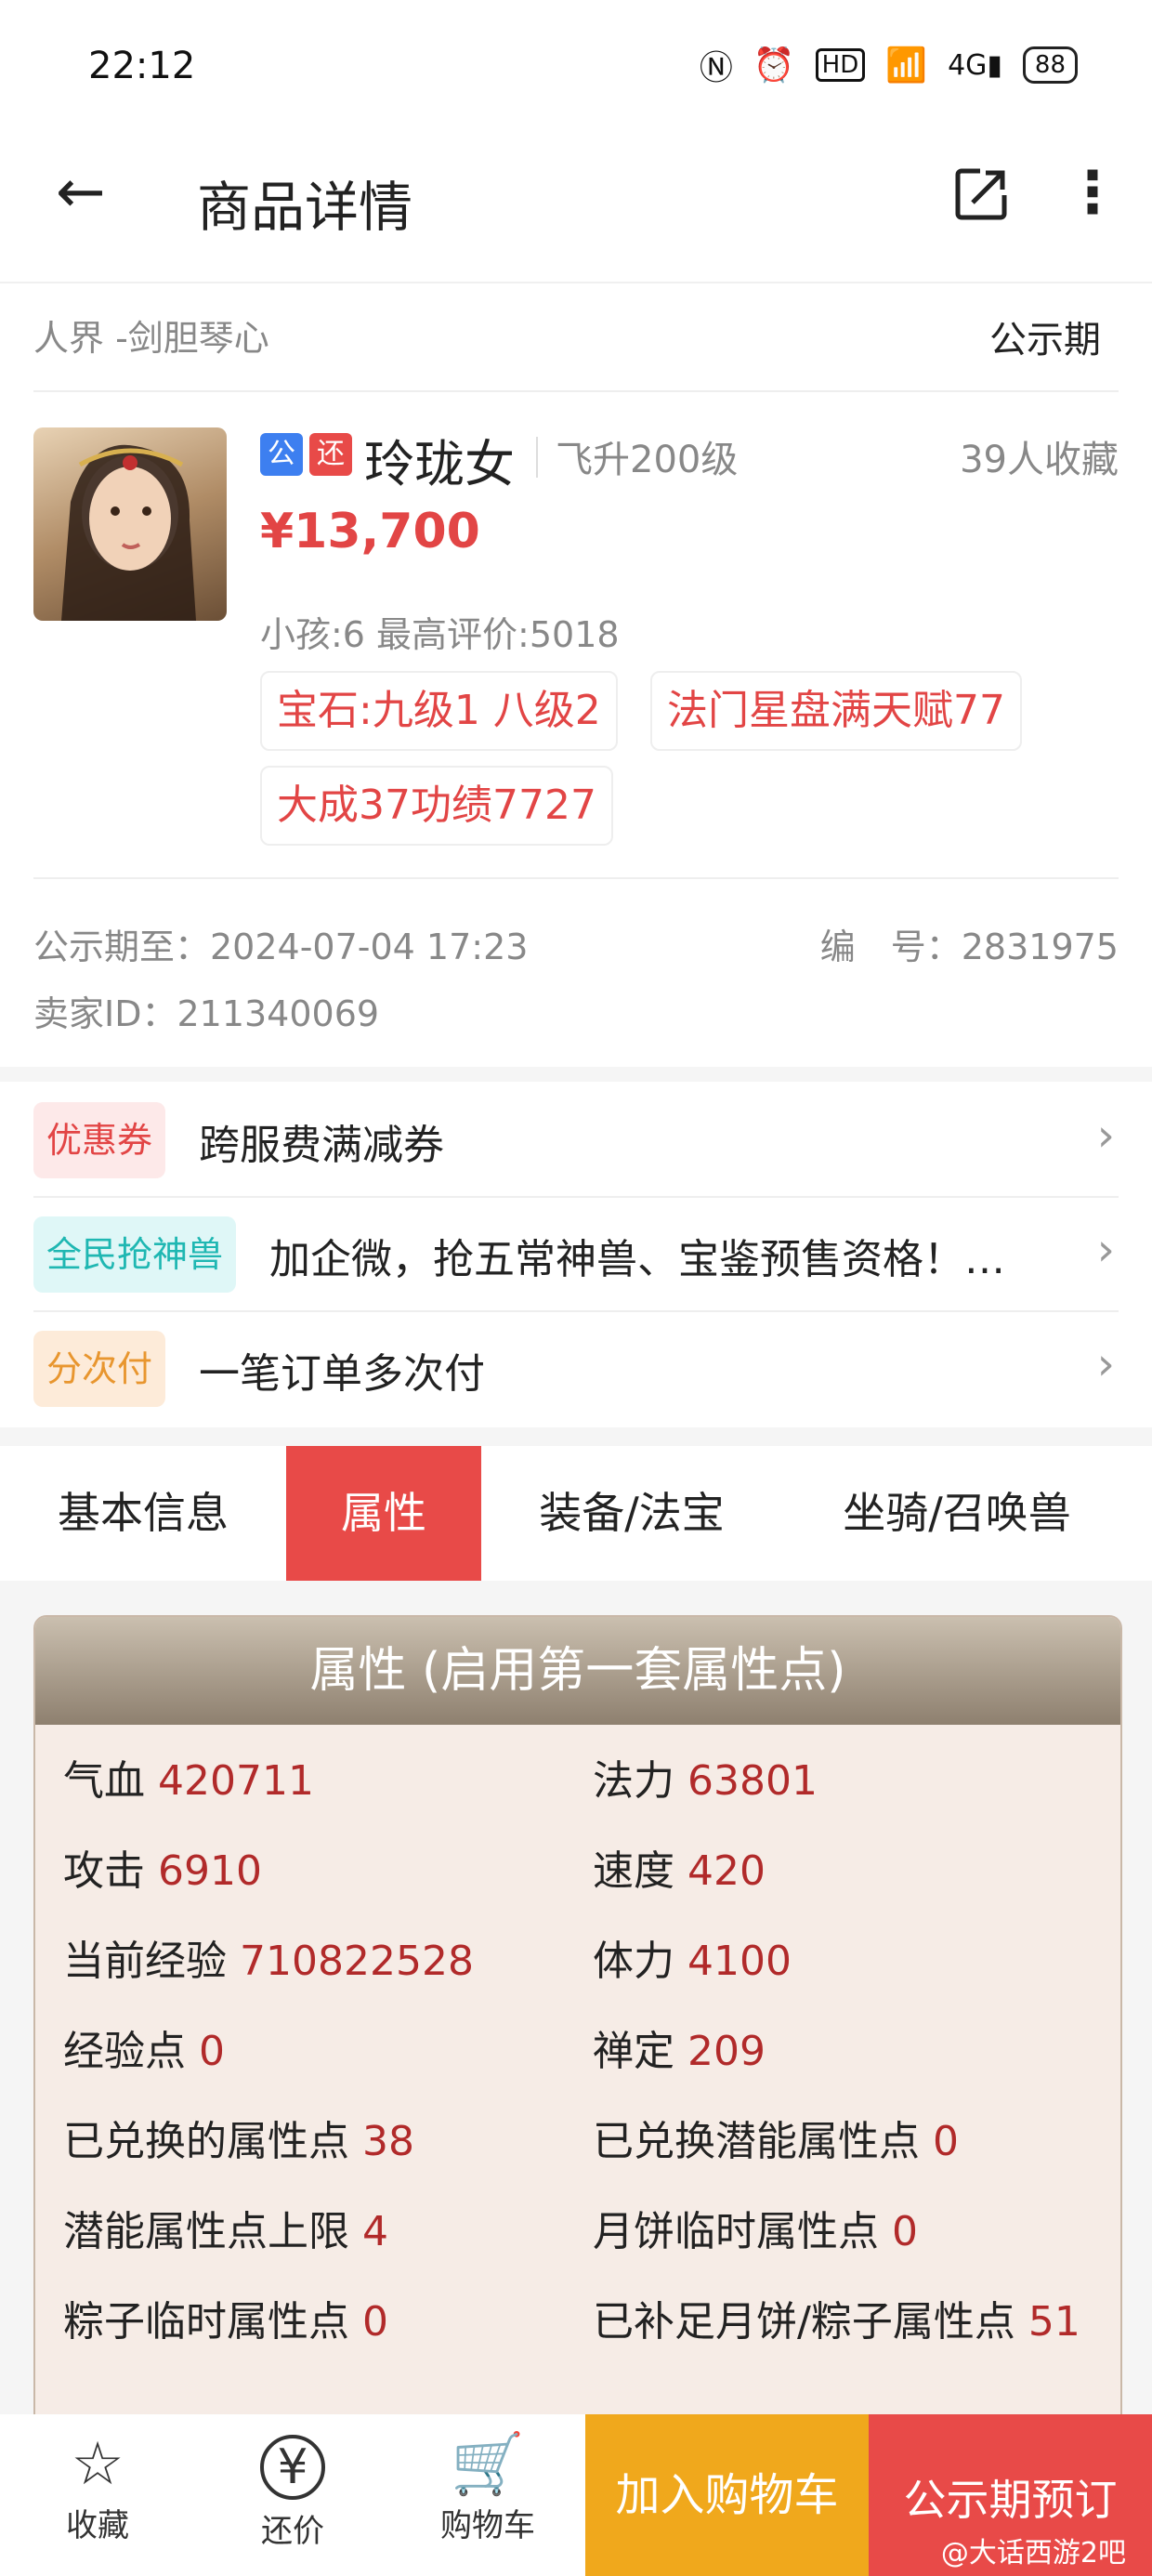  Describe the element at coordinates (124, 2051) in the screenshot. I see `attribute-label: 经验点` at that location.